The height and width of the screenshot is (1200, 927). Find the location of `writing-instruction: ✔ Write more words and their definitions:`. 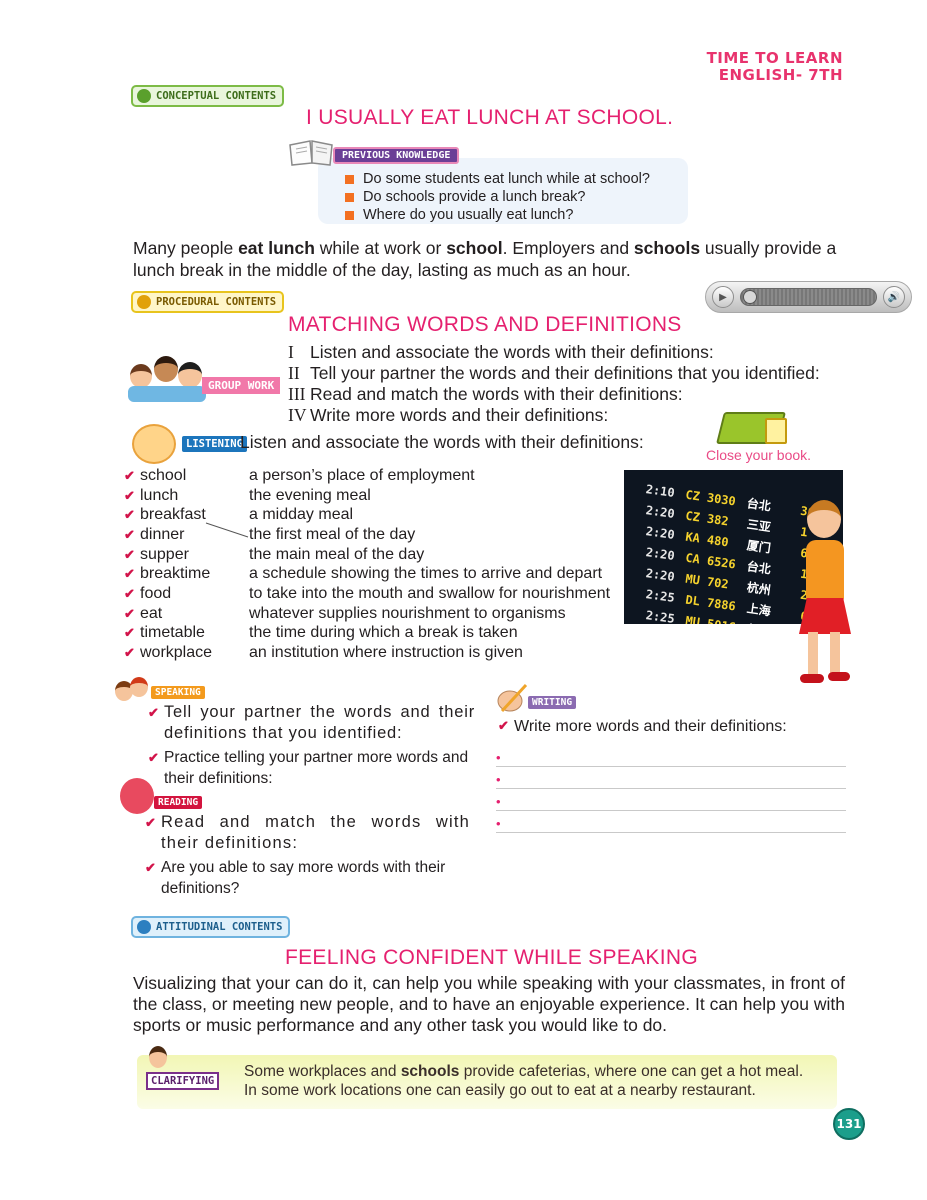

writing-instruction: ✔ Write more words and their definitions: is located at coordinates (642, 726).